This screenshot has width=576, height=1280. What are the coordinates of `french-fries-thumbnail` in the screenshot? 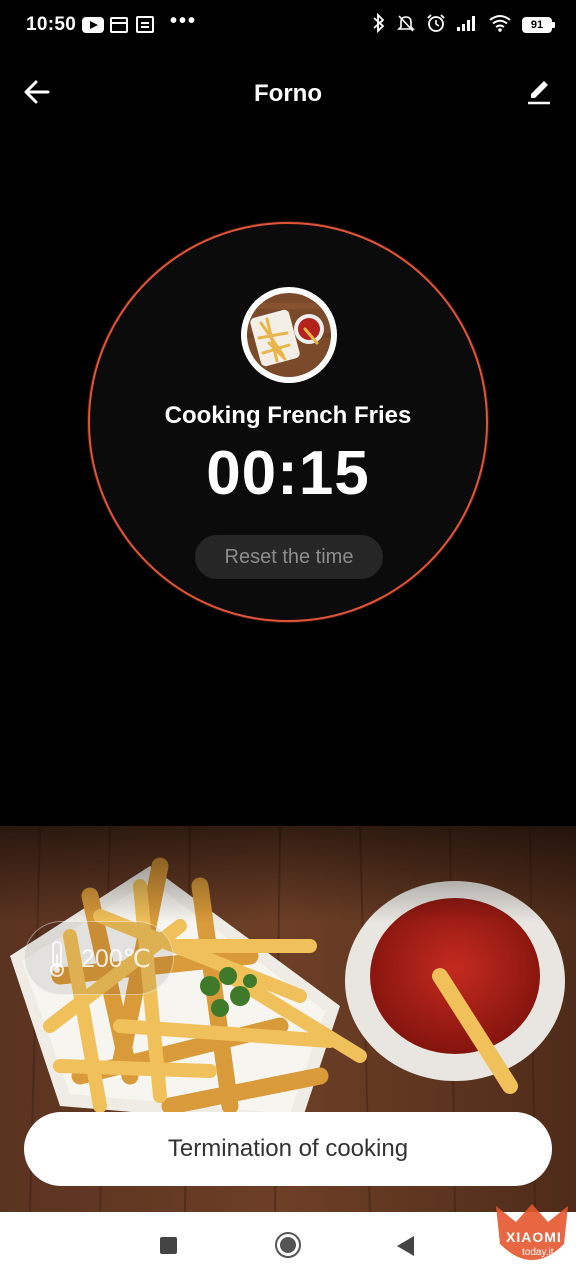 It's located at (289, 335).